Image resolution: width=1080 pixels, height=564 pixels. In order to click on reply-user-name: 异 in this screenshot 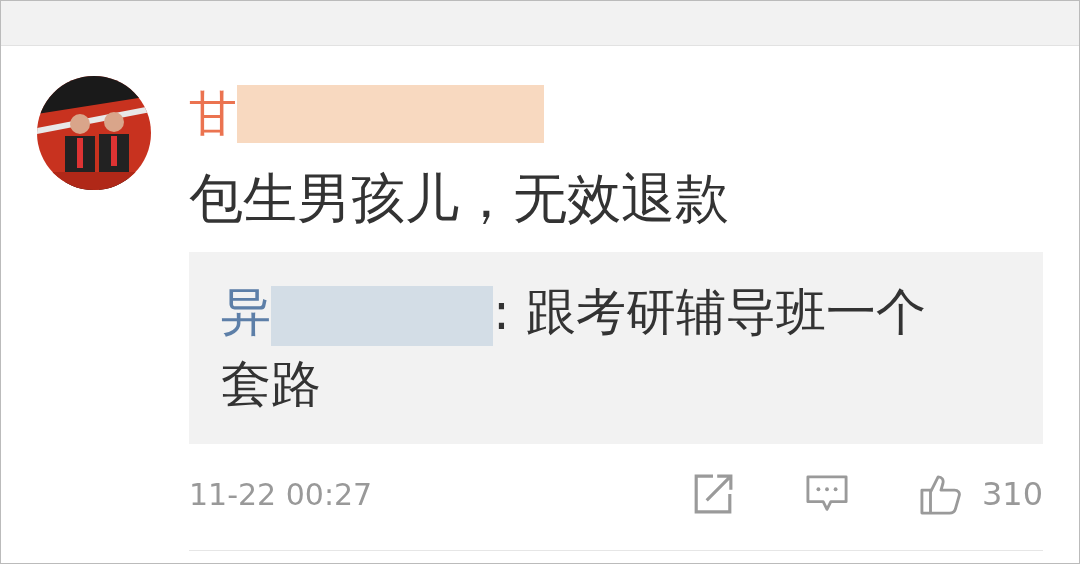, I will do `click(246, 312)`.